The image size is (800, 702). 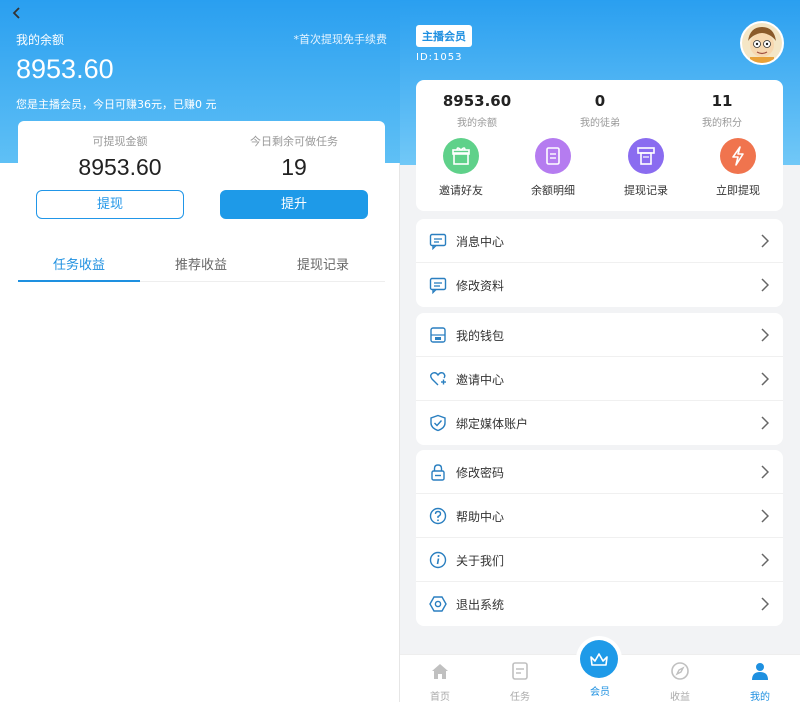 What do you see at coordinates (760, 671) in the screenshot?
I see `user-icon` at bounding box center [760, 671].